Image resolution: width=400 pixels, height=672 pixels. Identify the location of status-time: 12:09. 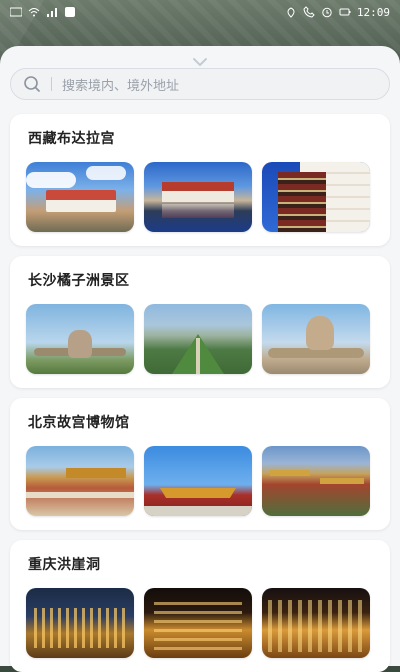
(373, 12).